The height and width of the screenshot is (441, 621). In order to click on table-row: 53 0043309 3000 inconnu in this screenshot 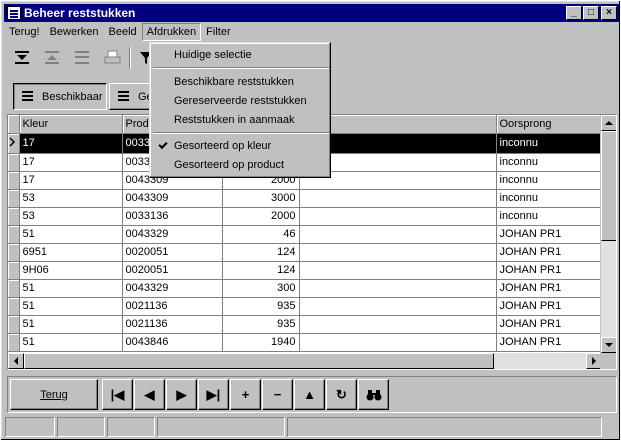, I will do `click(305, 198)`.